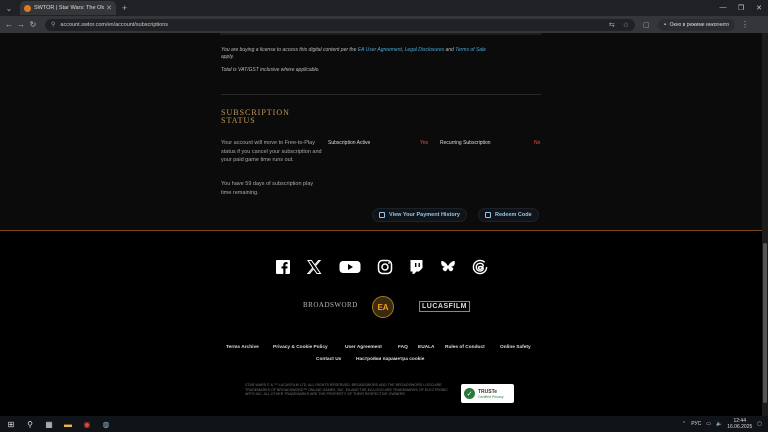 The width and height of the screenshot is (768, 432). What do you see at coordinates (53, 24) in the screenshot?
I see `site-info-icon: ⚲` at bounding box center [53, 24].